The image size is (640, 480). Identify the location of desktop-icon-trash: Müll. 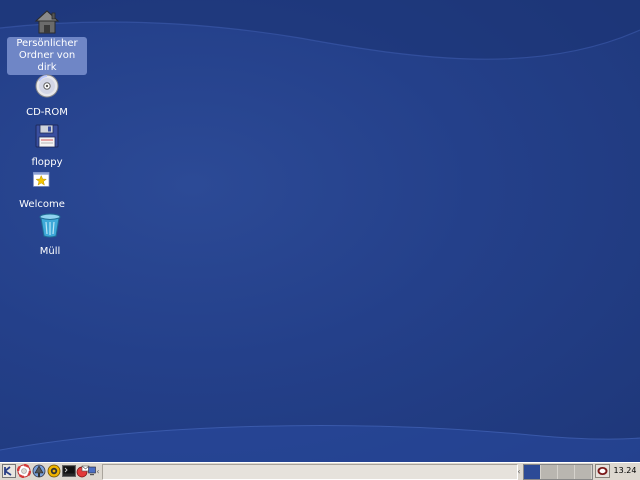
(50, 235).